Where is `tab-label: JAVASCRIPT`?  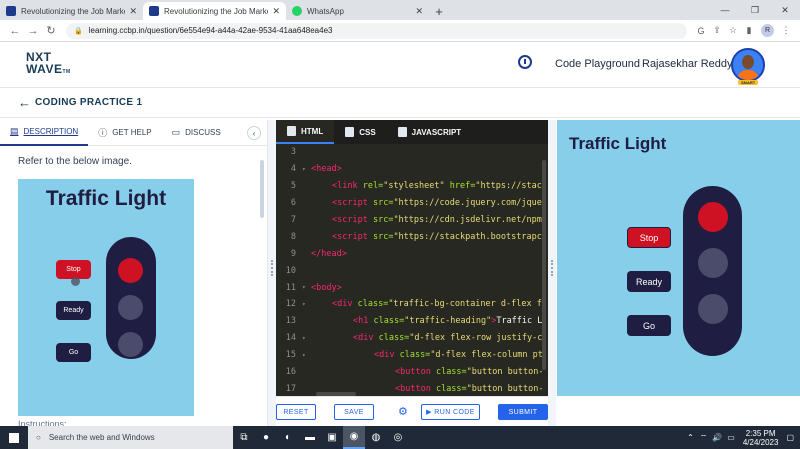 tab-label: JAVASCRIPT is located at coordinates (436, 132).